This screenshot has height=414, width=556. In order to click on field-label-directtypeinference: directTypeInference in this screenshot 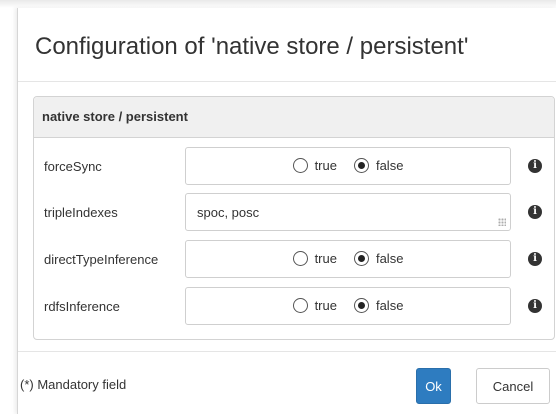, I will do `click(101, 259)`.